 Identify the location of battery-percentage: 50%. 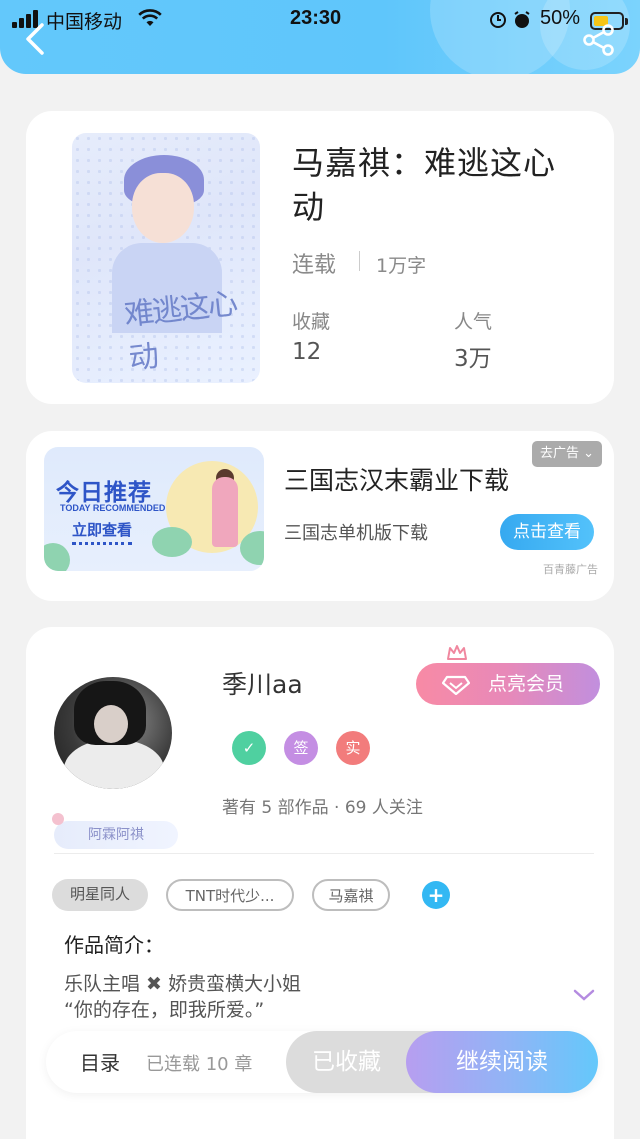
(560, 18).